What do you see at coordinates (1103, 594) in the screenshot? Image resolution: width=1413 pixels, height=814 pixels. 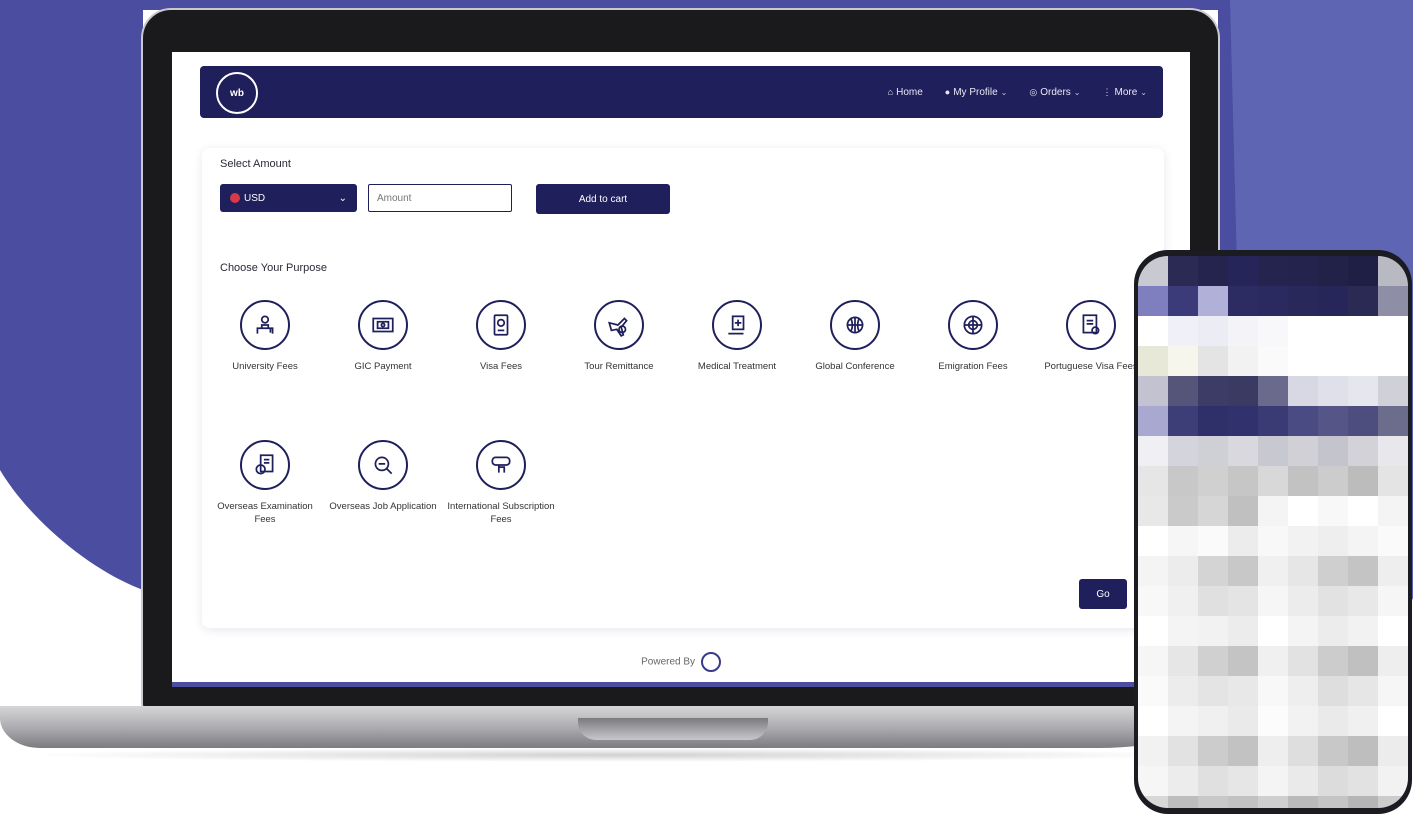 I see `go-button: Go` at bounding box center [1103, 594].